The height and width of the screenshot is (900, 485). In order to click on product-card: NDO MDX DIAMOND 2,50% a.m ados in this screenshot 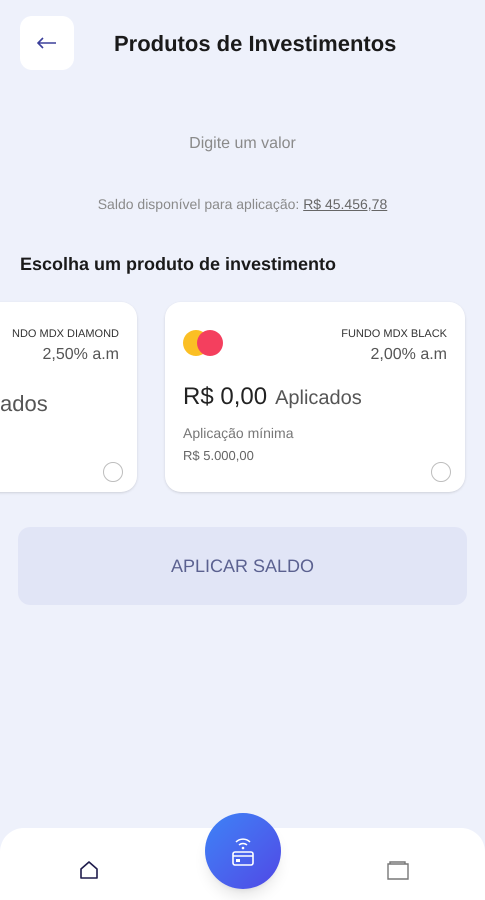, I will do `click(68, 397)`.